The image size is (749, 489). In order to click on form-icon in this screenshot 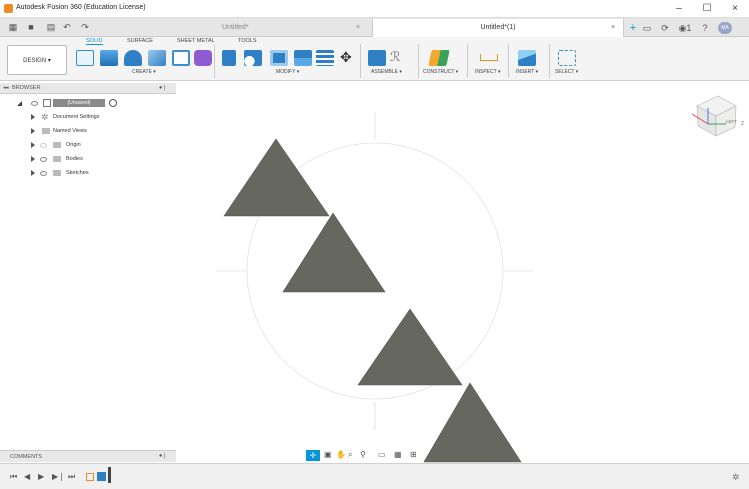, I will do `click(203, 58)`.